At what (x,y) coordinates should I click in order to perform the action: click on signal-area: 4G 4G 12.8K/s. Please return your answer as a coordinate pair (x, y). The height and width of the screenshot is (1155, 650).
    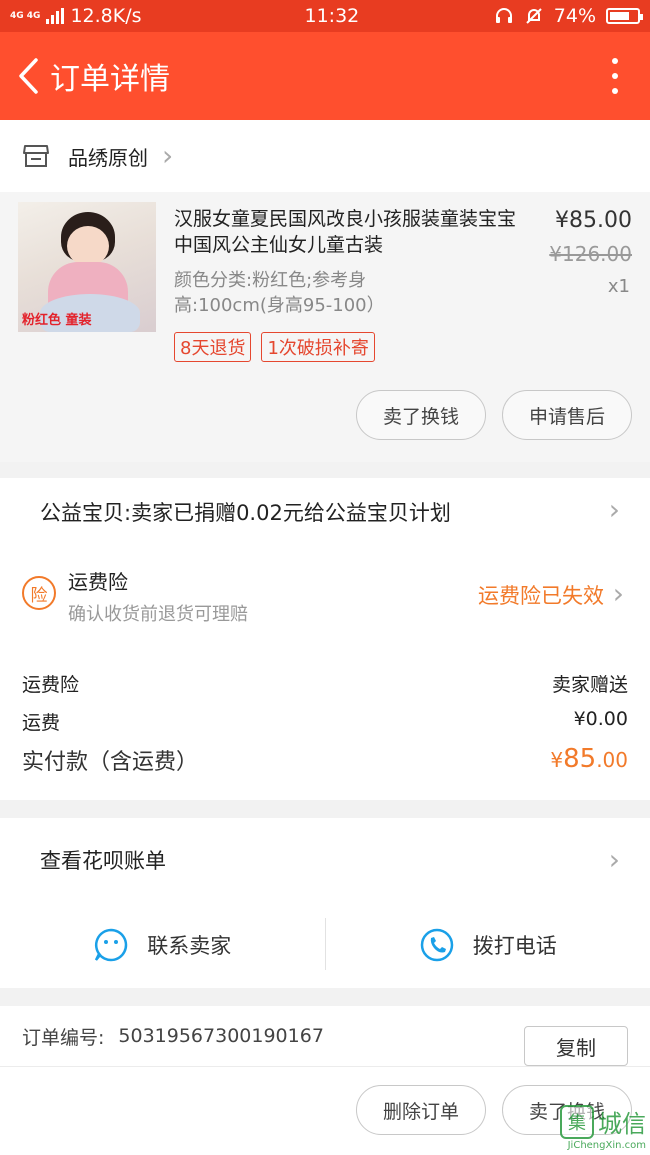
    Looking at the image, I should click on (130, 16).